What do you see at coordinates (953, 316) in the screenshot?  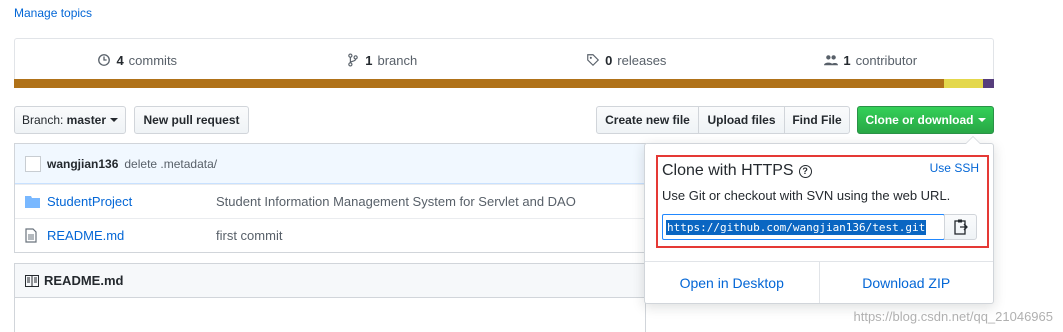 I see `watermark: https://blog.csdn.net/qq_21046965` at bounding box center [953, 316].